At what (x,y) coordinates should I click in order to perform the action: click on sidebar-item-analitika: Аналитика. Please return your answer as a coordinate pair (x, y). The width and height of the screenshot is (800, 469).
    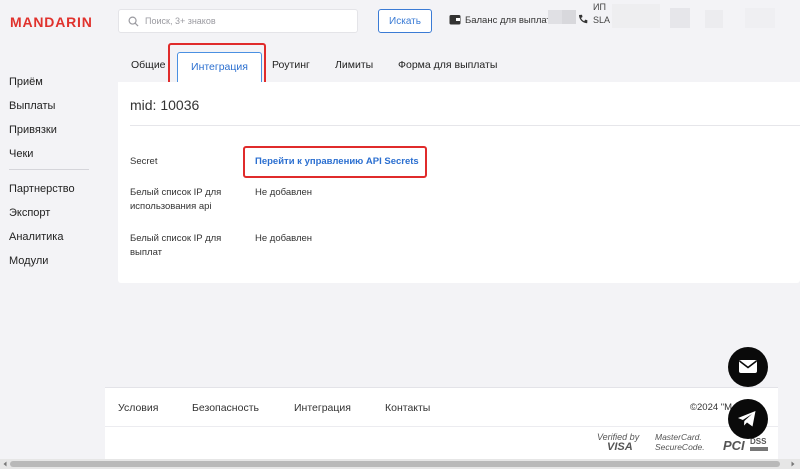
    Looking at the image, I should click on (36, 237).